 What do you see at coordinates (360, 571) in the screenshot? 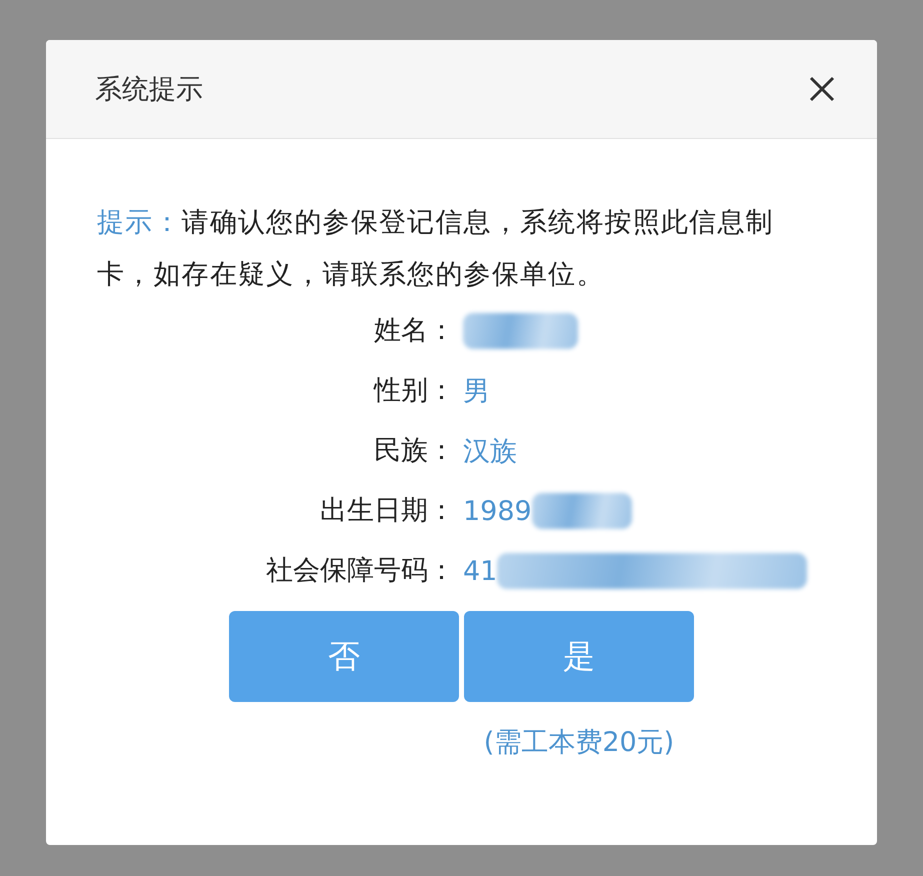
I see `field-label: 社会保障号码：` at bounding box center [360, 571].